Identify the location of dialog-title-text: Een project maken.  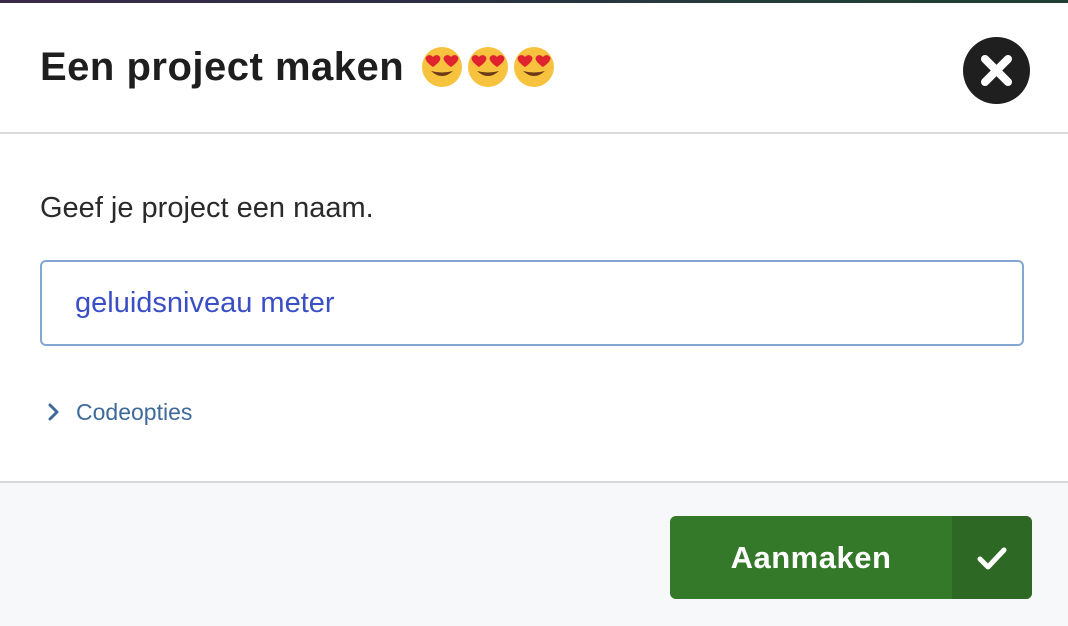
(222, 67).